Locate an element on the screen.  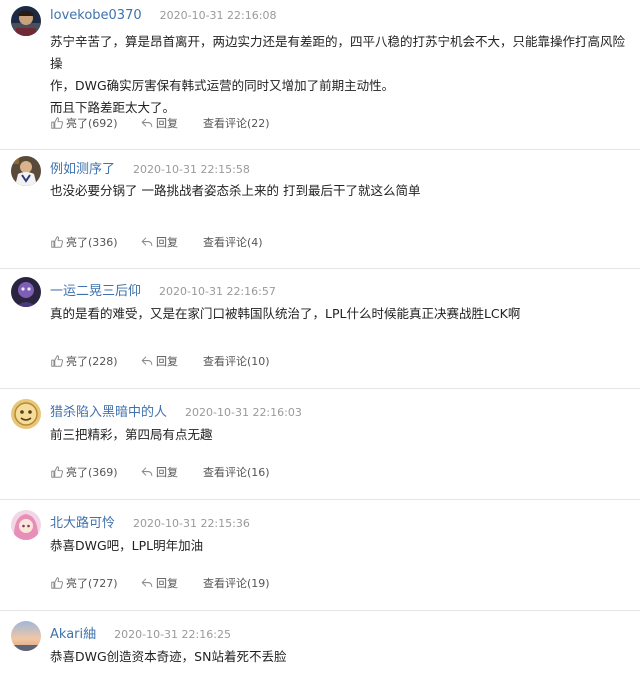
avatar-gold-emblem-icon is located at coordinates (26, 414).